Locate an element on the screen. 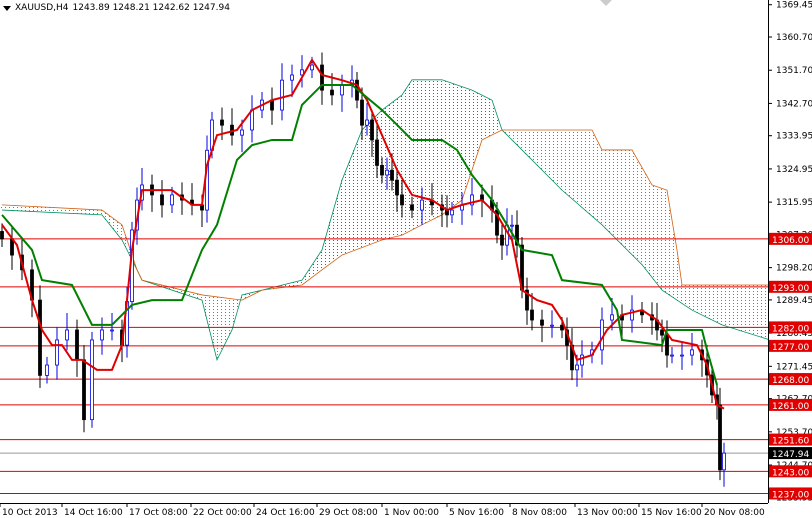 Image resolution: width=812 pixels, height=518 pixels. level-price-tag: 1251.60 is located at coordinates (790, 442).